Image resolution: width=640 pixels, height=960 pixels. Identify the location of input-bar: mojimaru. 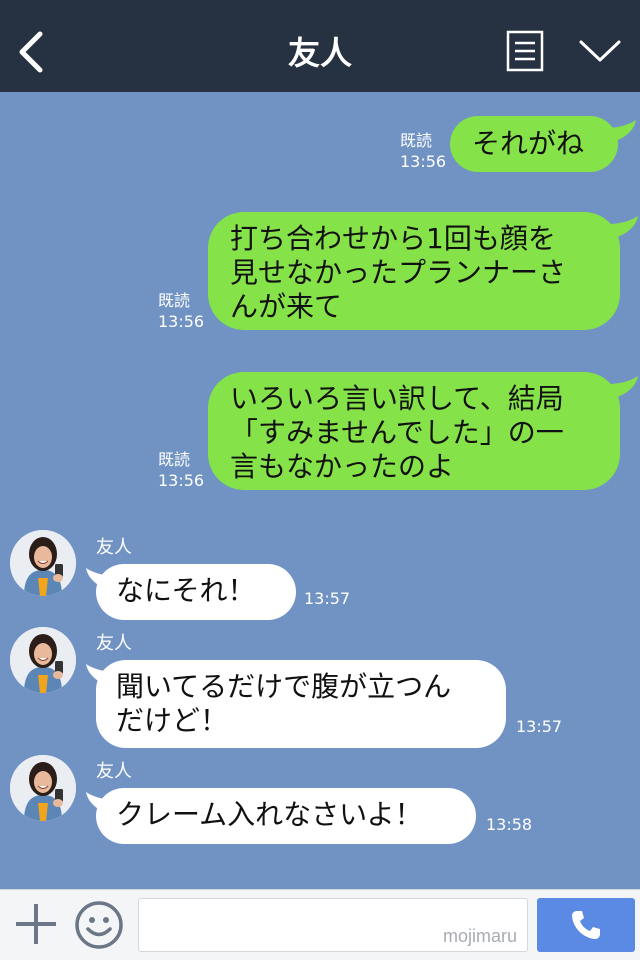
(320, 924).